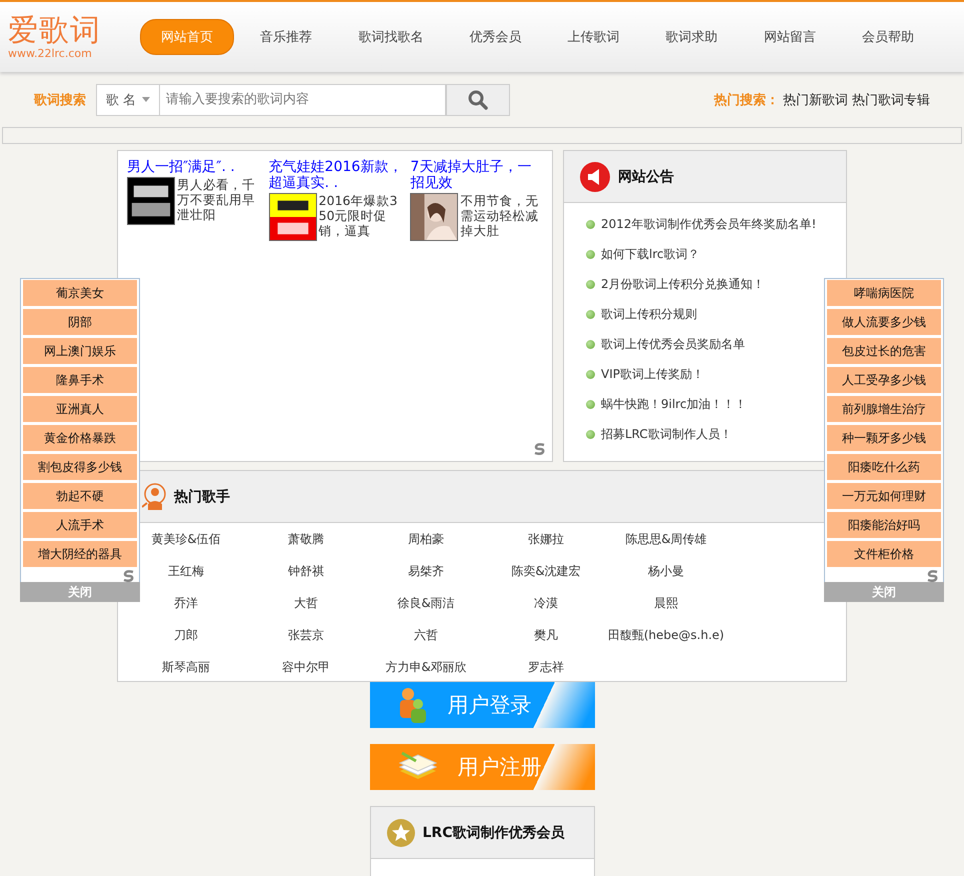 The image size is (964, 876). Describe the element at coordinates (216, 199) in the screenshot. I see `ad-text: 男人必看，千万不要乱用早泄壮阳` at that location.